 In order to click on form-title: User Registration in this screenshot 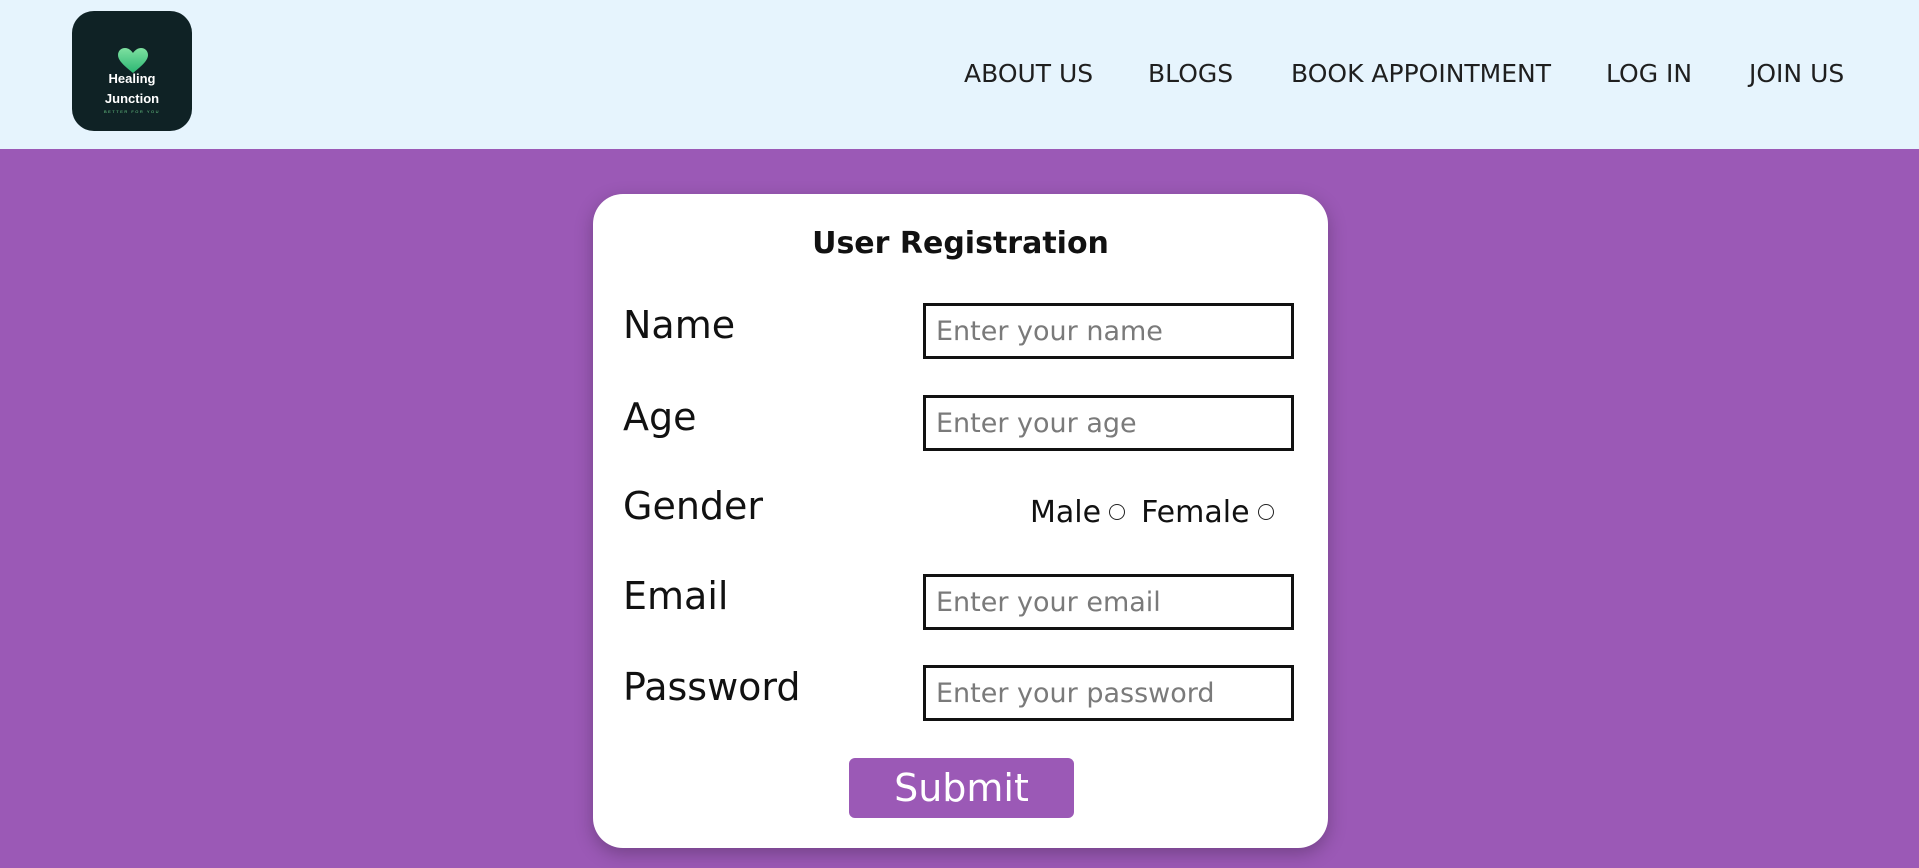, I will do `click(960, 243)`.